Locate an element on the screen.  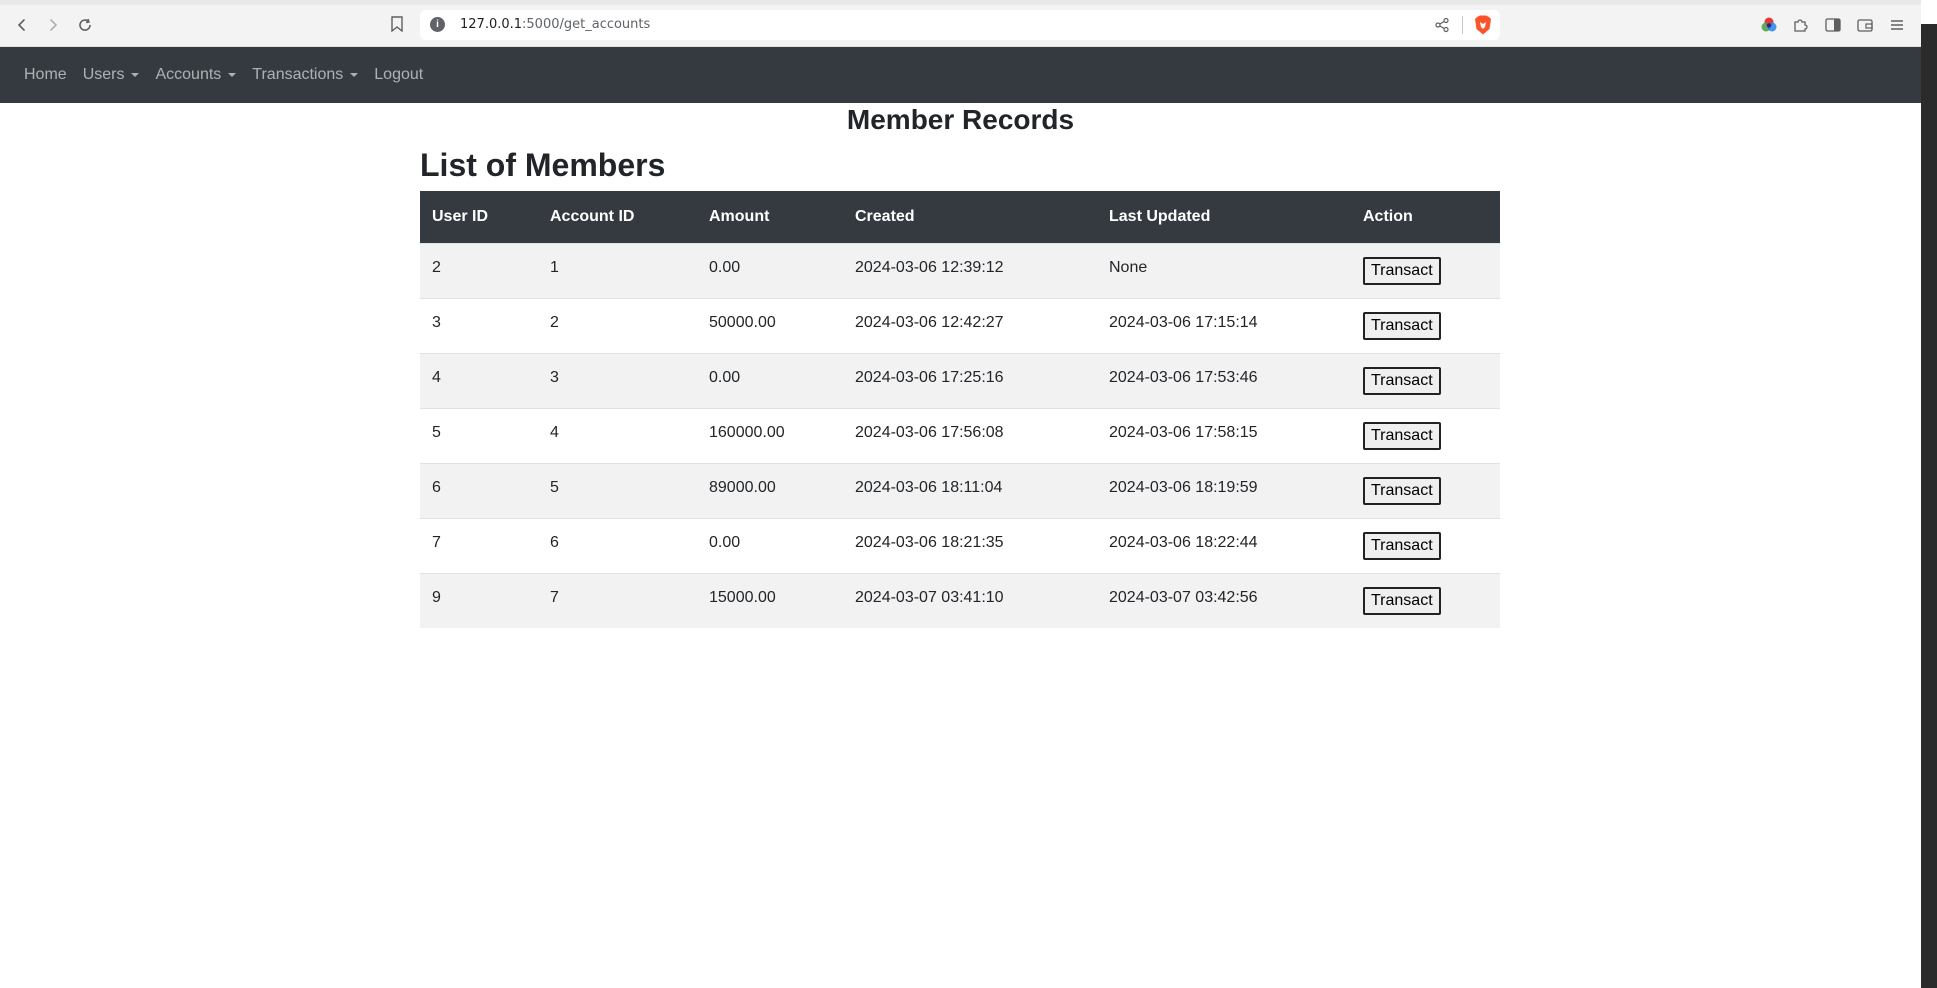
header-user-id: User ID is located at coordinates (479, 217).